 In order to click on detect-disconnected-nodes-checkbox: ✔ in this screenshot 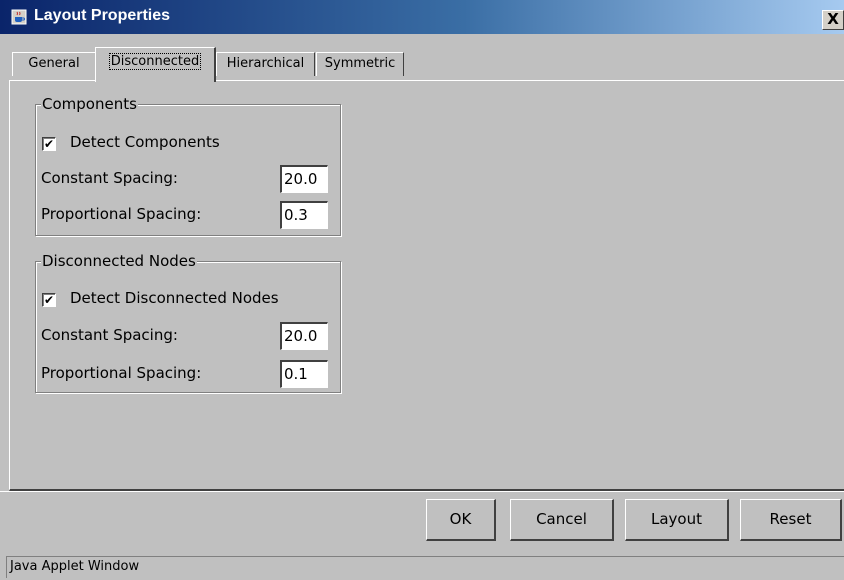, I will do `click(49, 300)`.